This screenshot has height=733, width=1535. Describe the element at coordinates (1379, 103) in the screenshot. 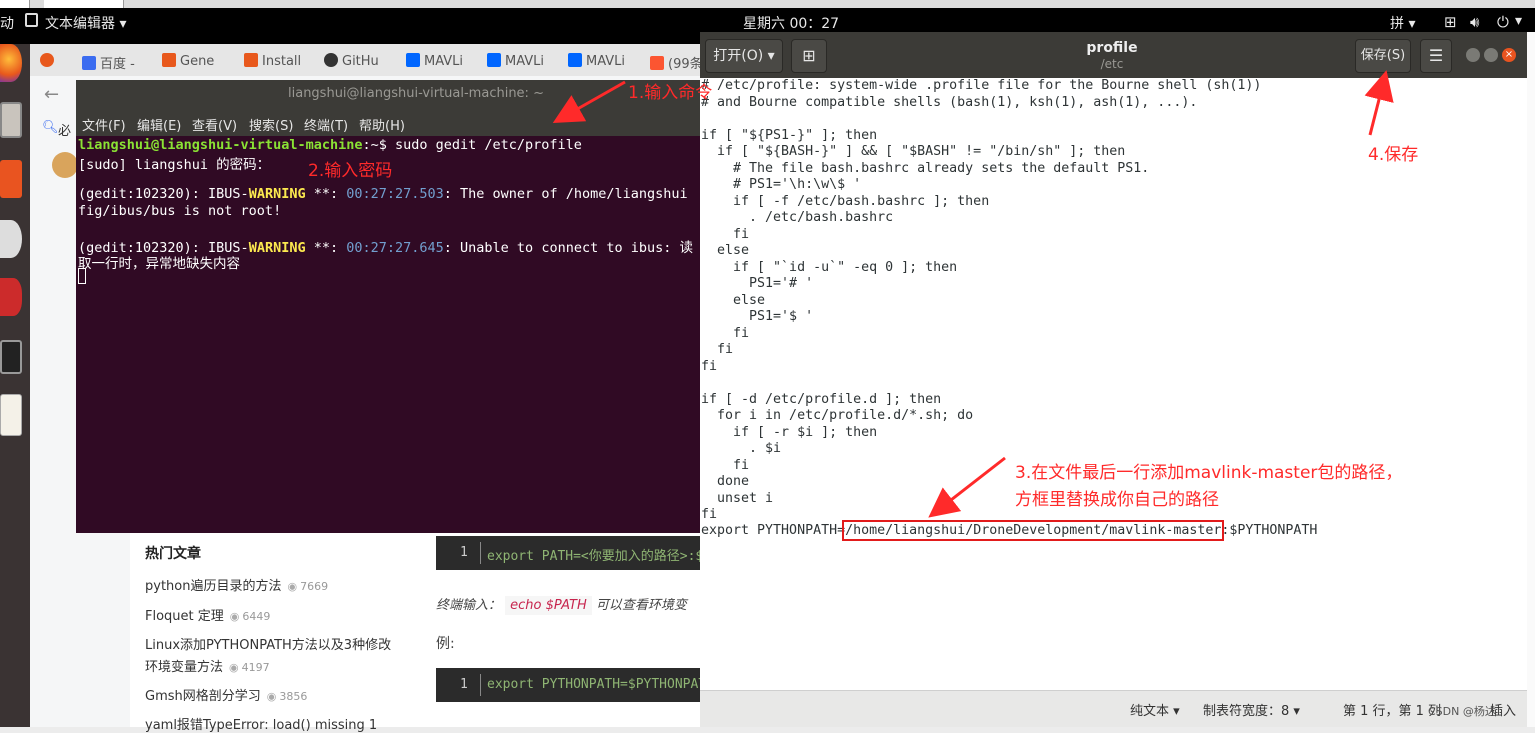

I see `arrow-step4` at that location.